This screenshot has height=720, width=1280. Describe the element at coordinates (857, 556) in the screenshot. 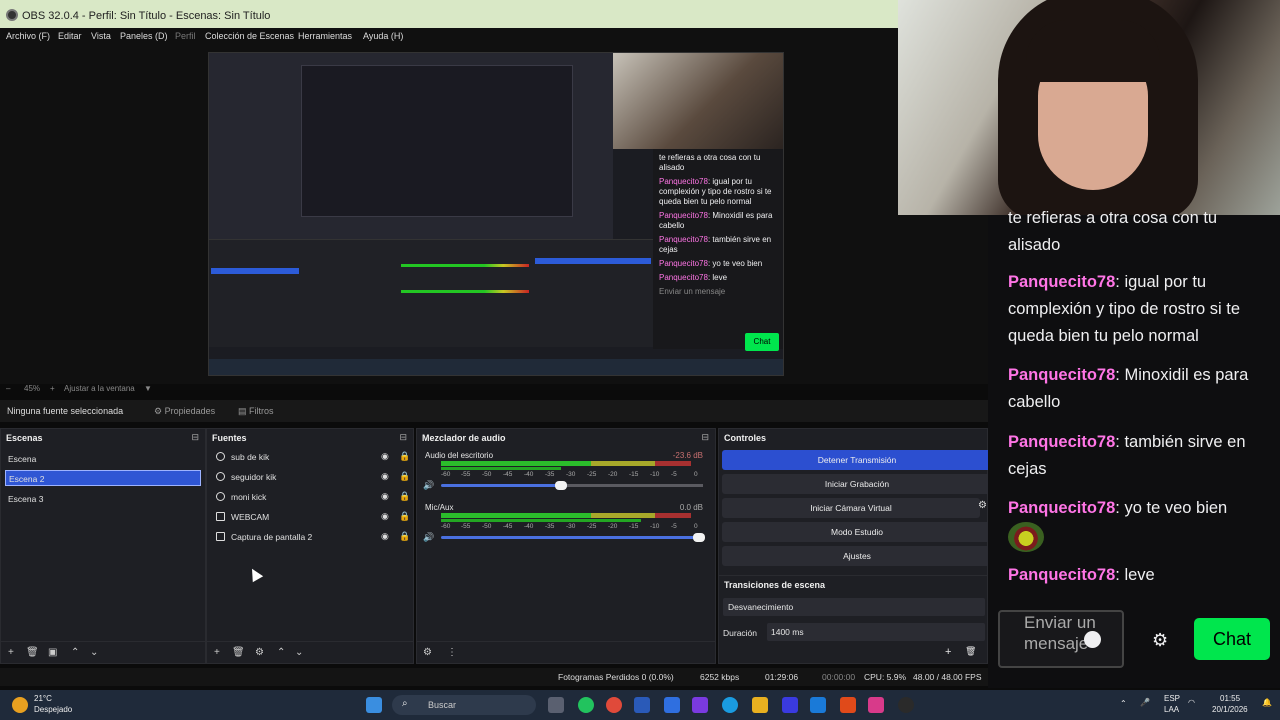

I see `settings-button: Ajustes` at that location.